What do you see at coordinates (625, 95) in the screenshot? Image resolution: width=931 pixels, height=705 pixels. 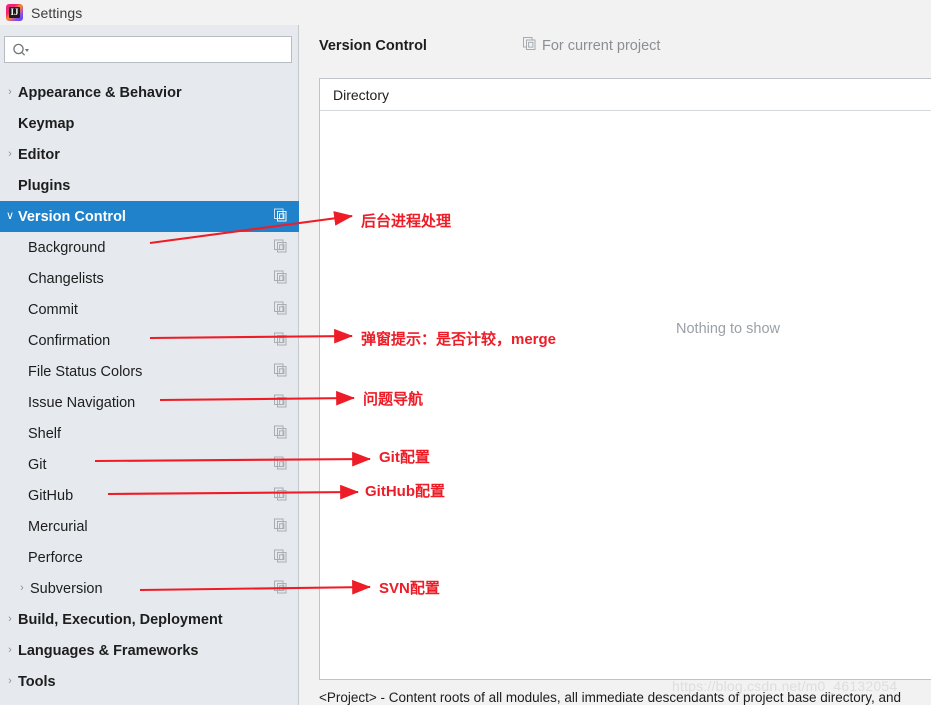 I see `table-header-row: Directory` at bounding box center [625, 95].